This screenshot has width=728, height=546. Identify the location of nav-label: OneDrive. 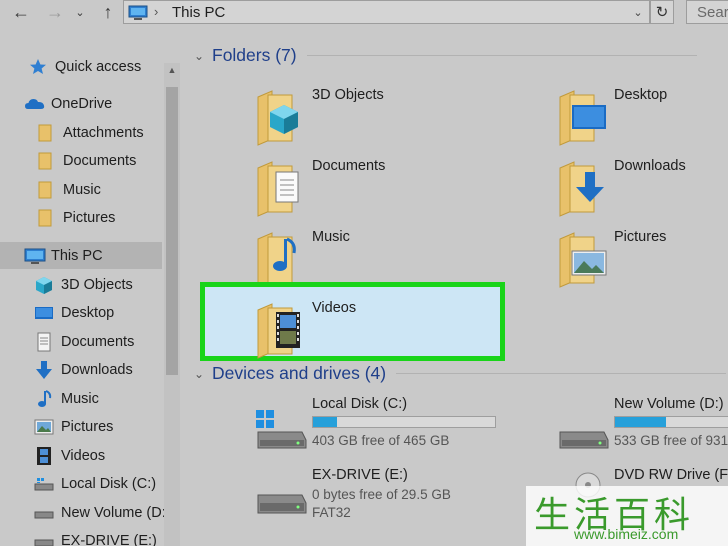
(82, 103).